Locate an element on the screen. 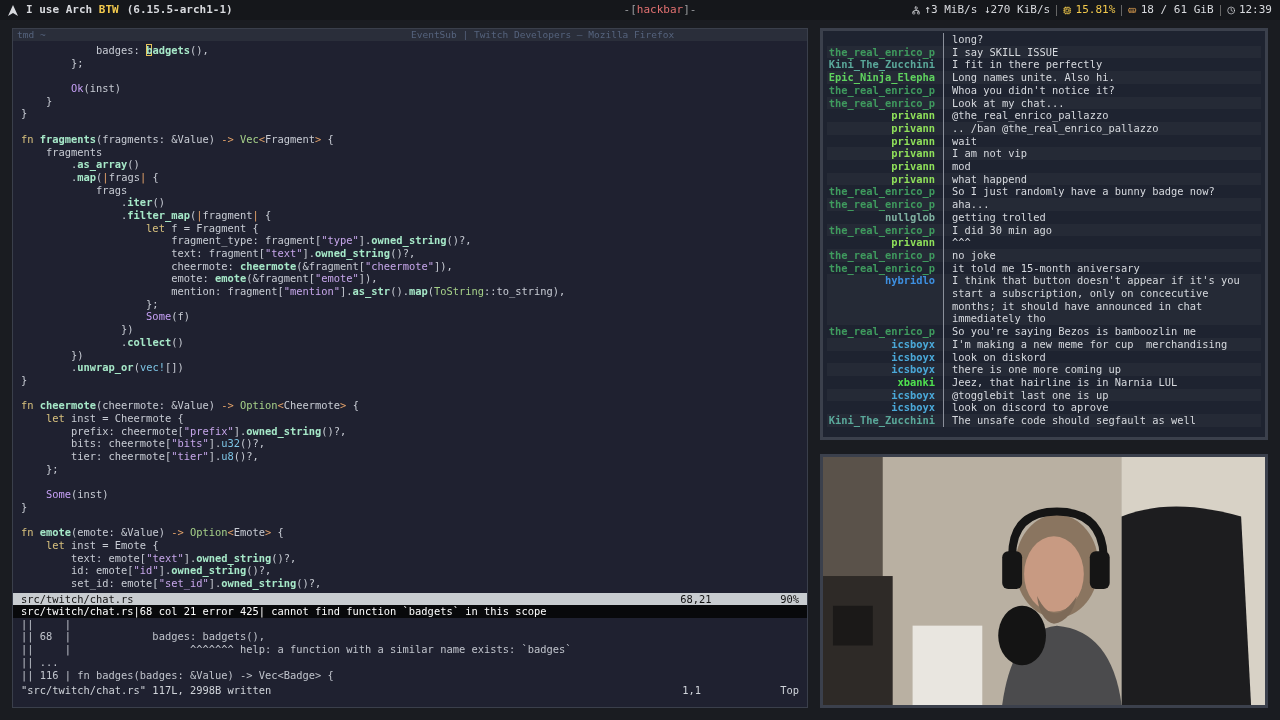  workspace-title: -[hackbar]- is located at coordinates (660, 9).